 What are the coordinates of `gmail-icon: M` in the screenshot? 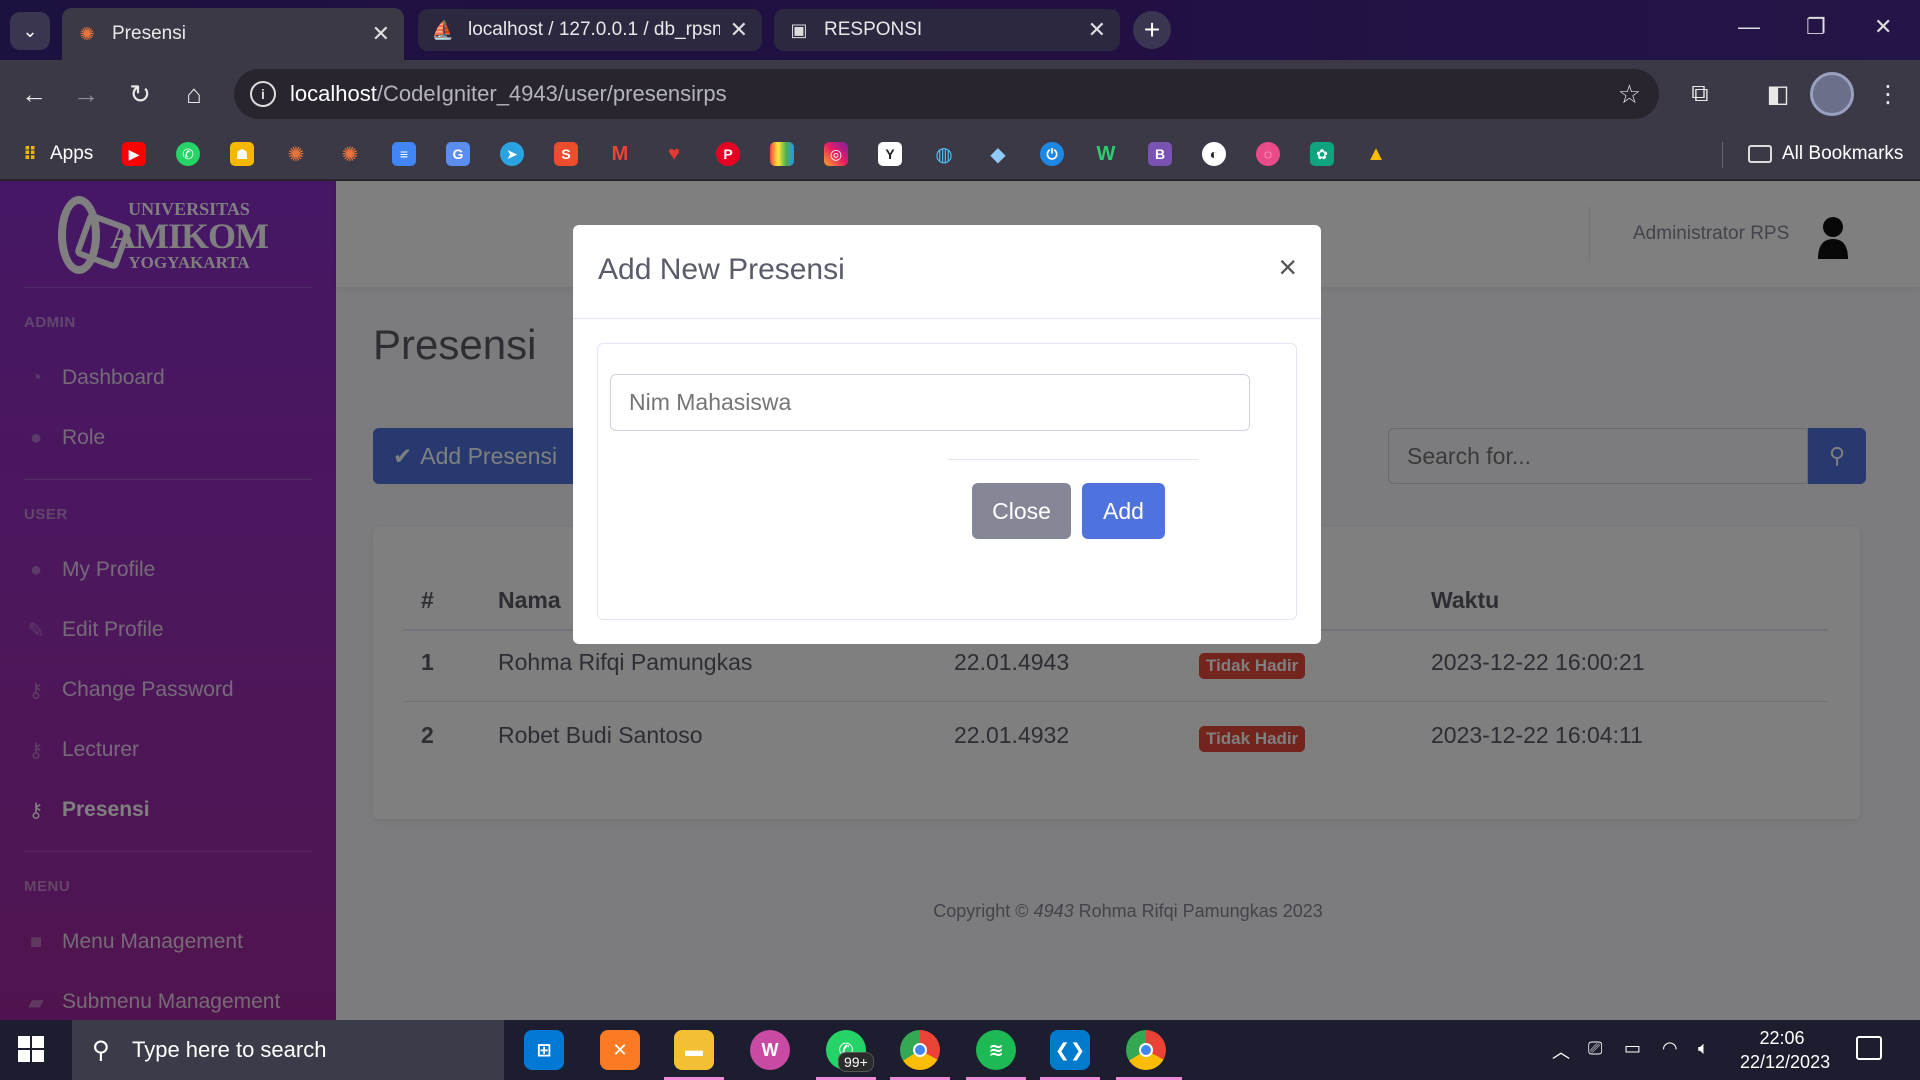 It's located at (620, 153).